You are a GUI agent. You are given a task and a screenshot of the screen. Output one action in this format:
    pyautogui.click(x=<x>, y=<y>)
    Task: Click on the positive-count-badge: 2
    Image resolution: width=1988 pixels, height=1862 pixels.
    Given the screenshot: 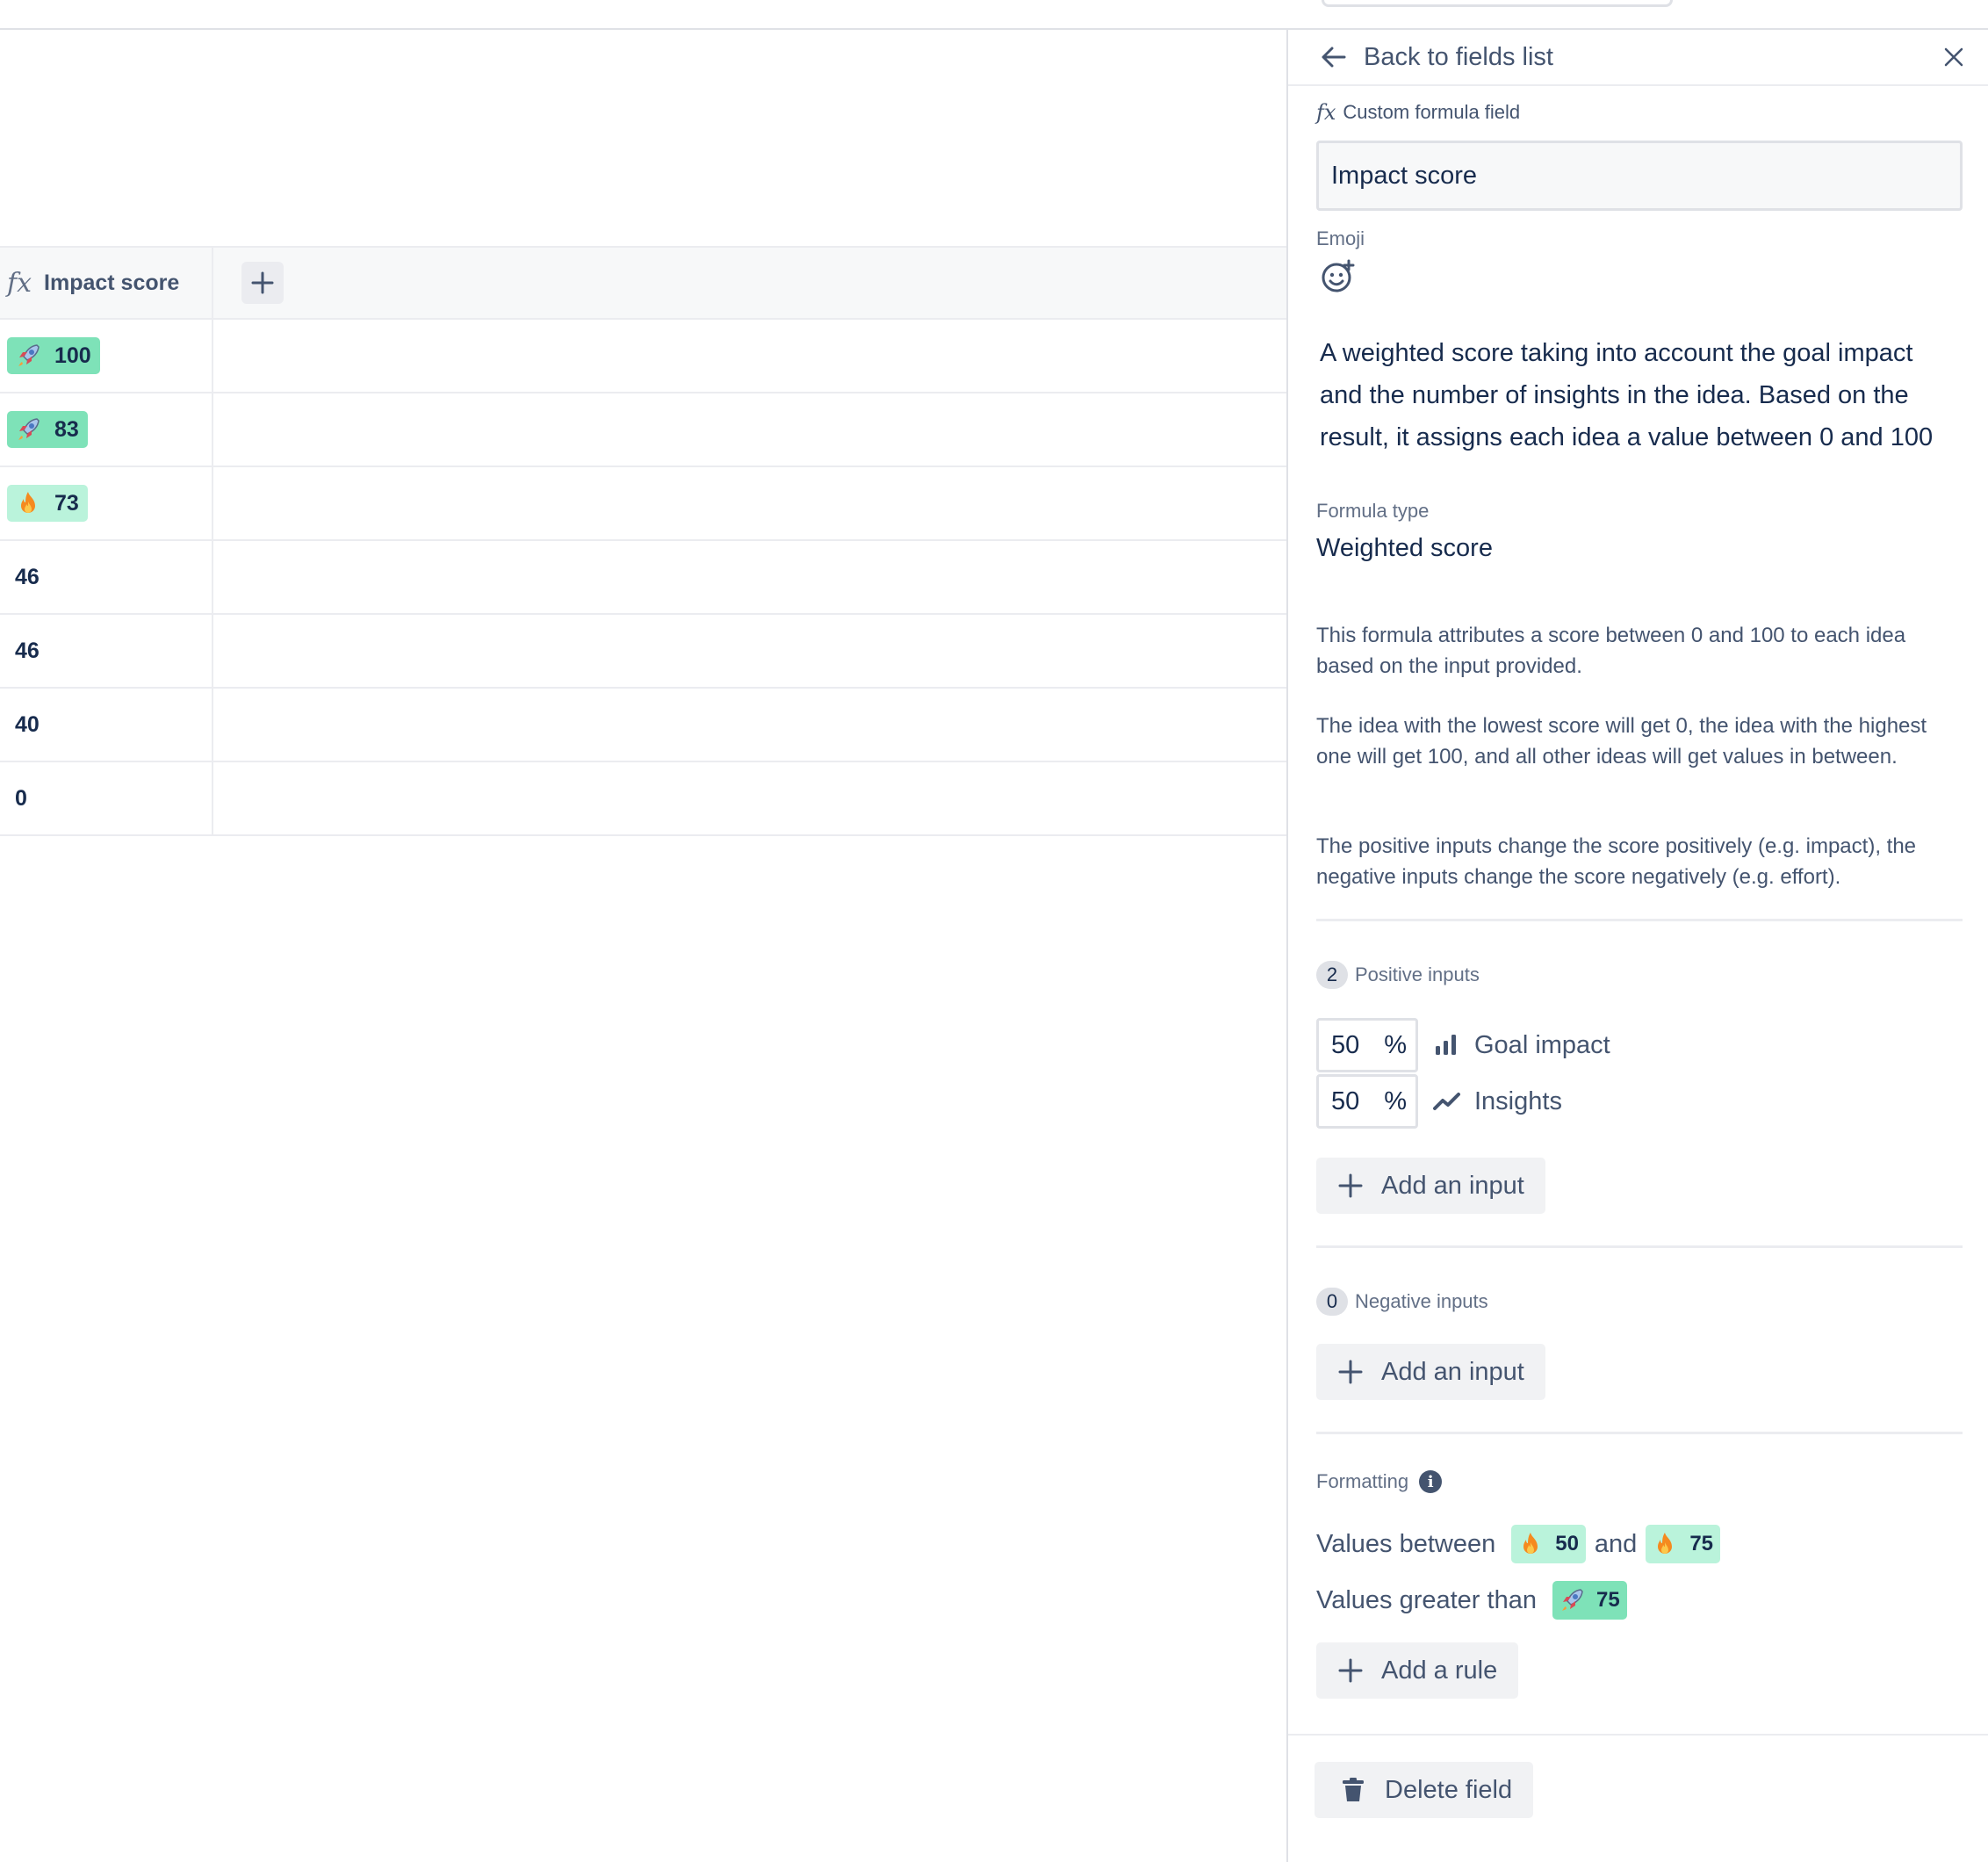 What is the action you would take?
    pyautogui.click(x=1332, y=975)
    